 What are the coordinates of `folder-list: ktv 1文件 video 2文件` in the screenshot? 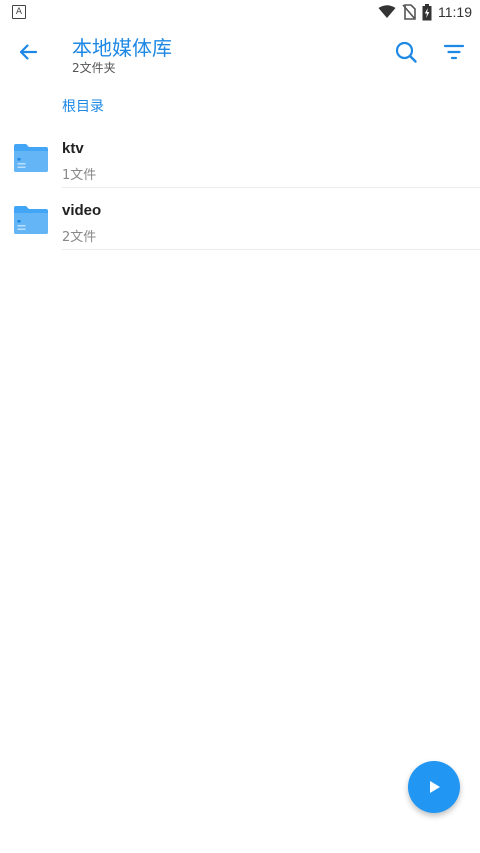 It's located at (240, 188).